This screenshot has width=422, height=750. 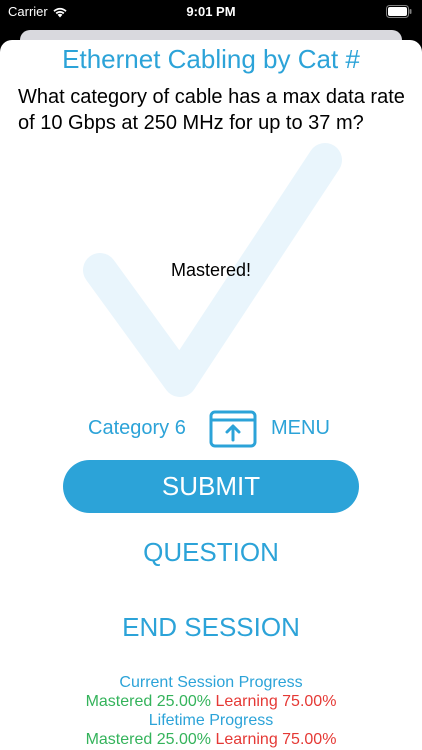 What do you see at coordinates (211, 552) in the screenshot?
I see `question-button: QUESTION` at bounding box center [211, 552].